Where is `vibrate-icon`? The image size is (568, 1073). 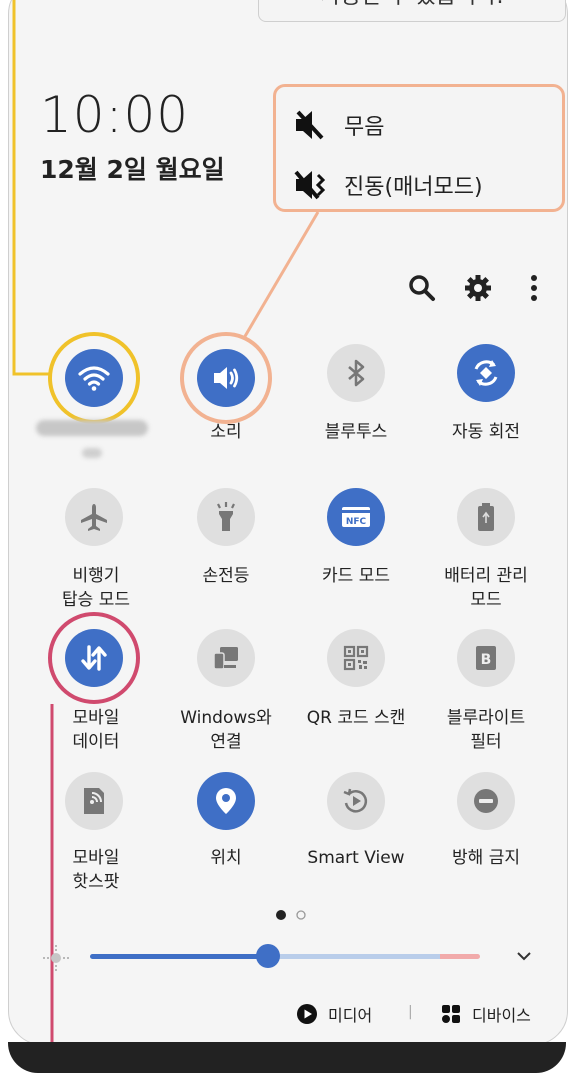 vibrate-icon is located at coordinates (310, 185).